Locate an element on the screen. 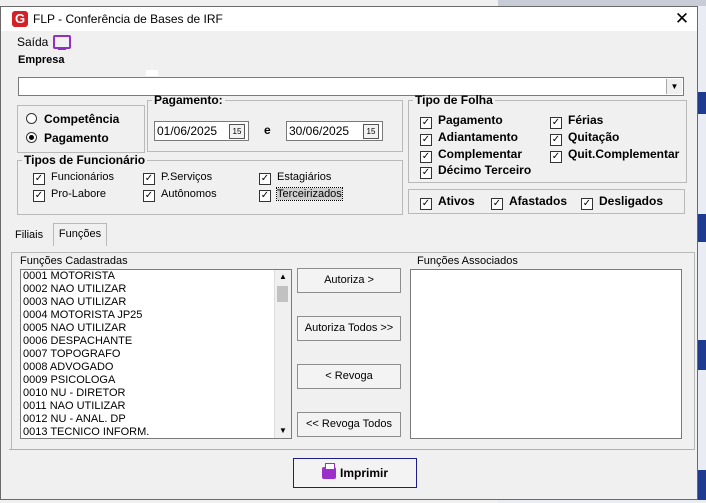 This screenshot has width=706, height=503. app-logo-icon: G is located at coordinates (20, 19).